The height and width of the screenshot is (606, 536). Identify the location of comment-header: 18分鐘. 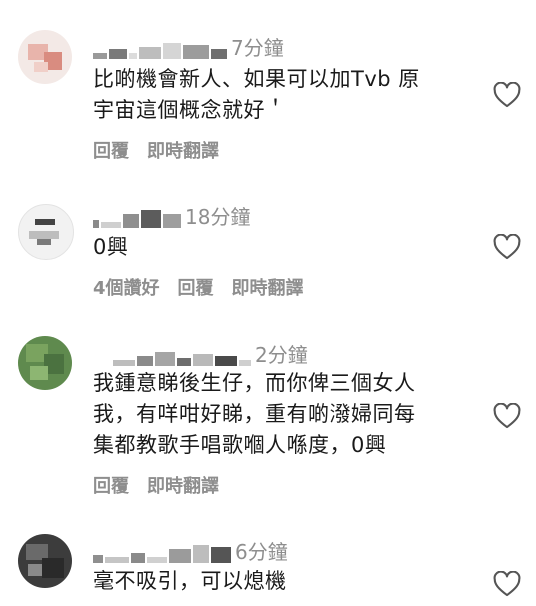
(171, 217).